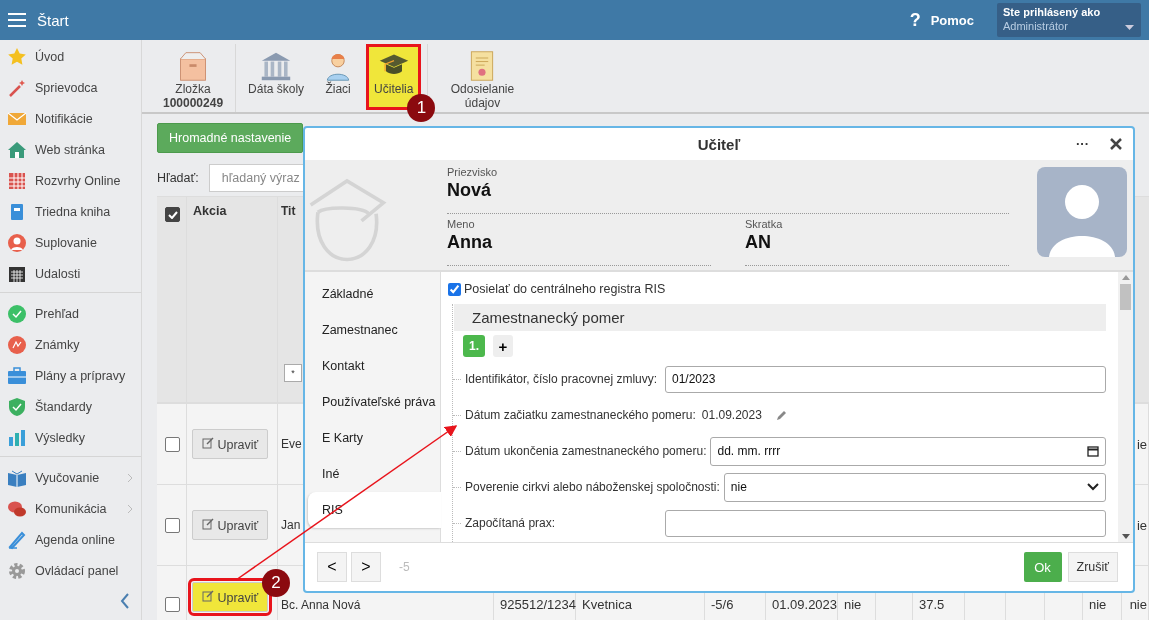 This screenshot has width=1149, height=620. I want to click on help-link: Pomoc, so click(952, 20).